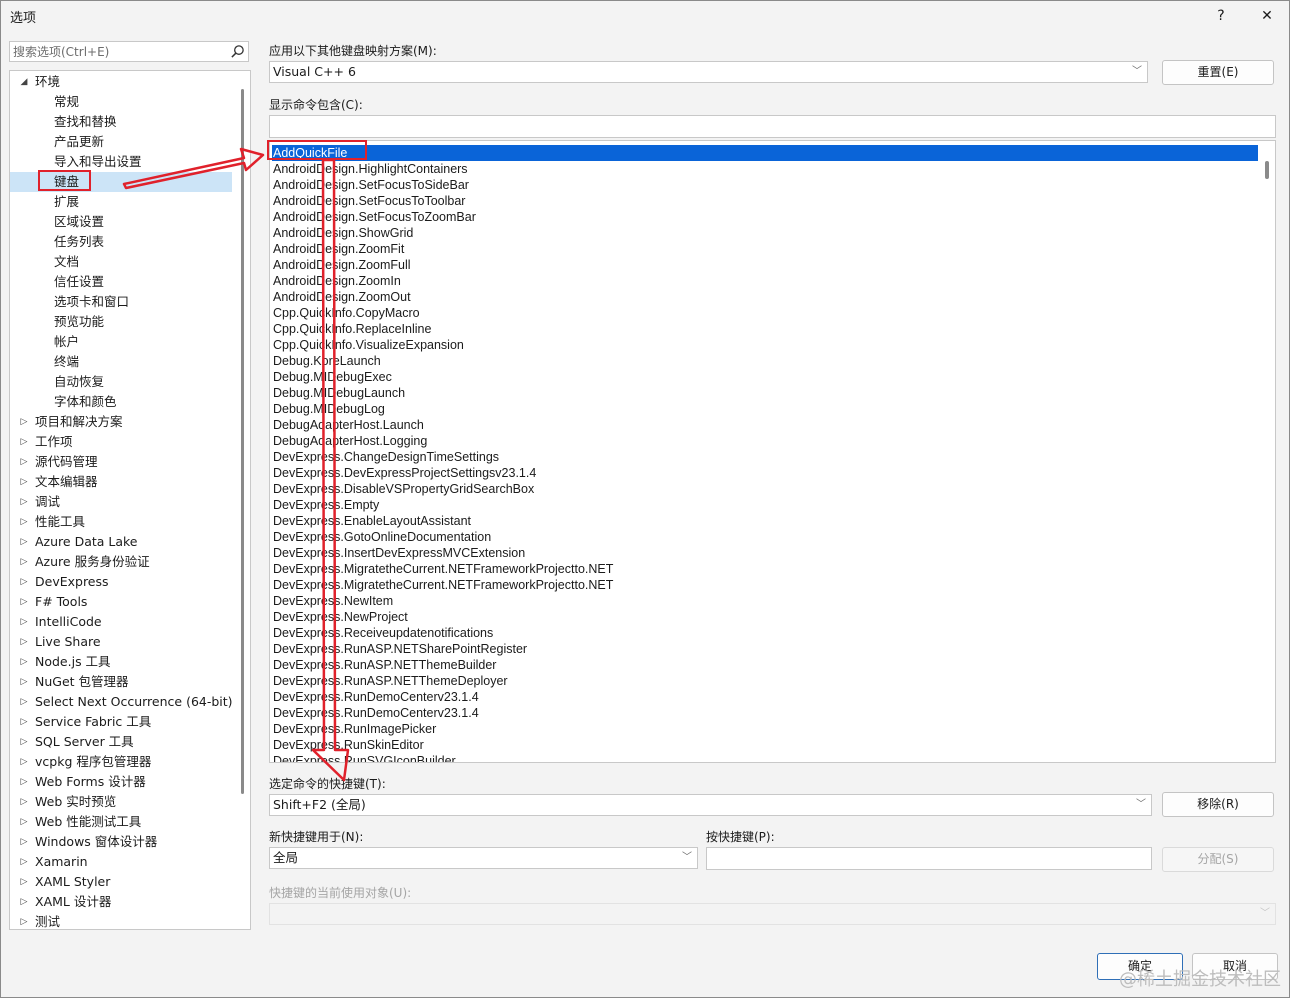  Describe the element at coordinates (121, 182) in the screenshot. I see `tree-item: 键盘` at that location.